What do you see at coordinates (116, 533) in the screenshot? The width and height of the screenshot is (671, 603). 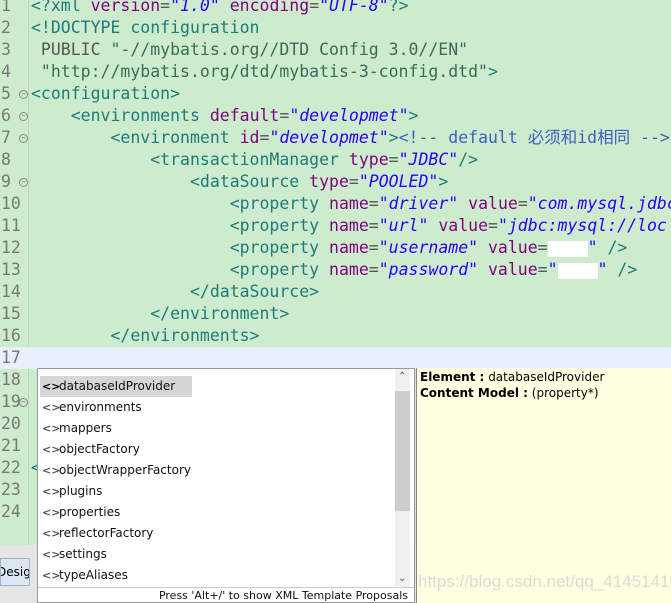 I see `proposal-item: <>reflectorFactory` at bounding box center [116, 533].